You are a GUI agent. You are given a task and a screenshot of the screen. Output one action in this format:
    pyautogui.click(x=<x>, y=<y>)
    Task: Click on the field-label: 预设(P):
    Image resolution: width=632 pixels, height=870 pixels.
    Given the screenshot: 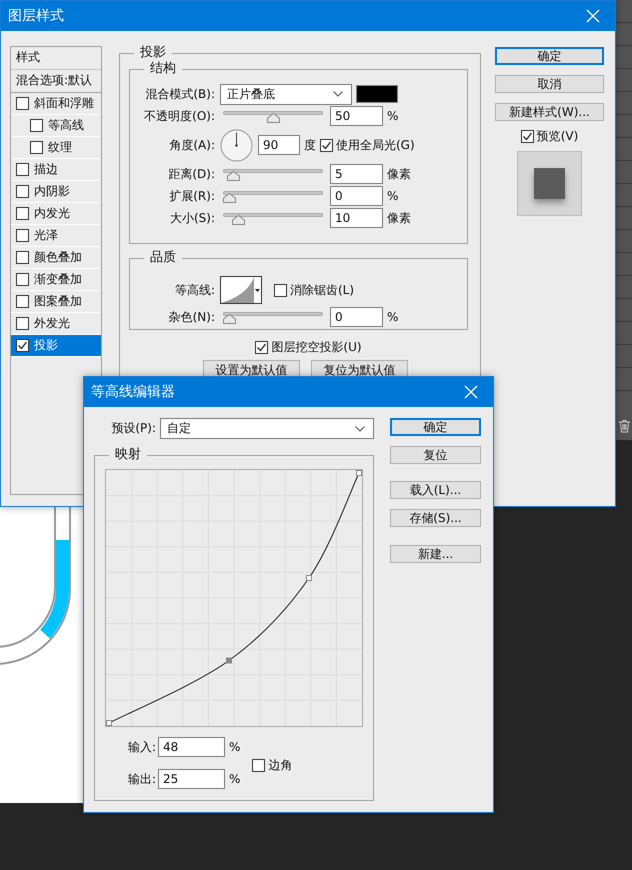 What is the action you would take?
    pyautogui.click(x=133, y=428)
    